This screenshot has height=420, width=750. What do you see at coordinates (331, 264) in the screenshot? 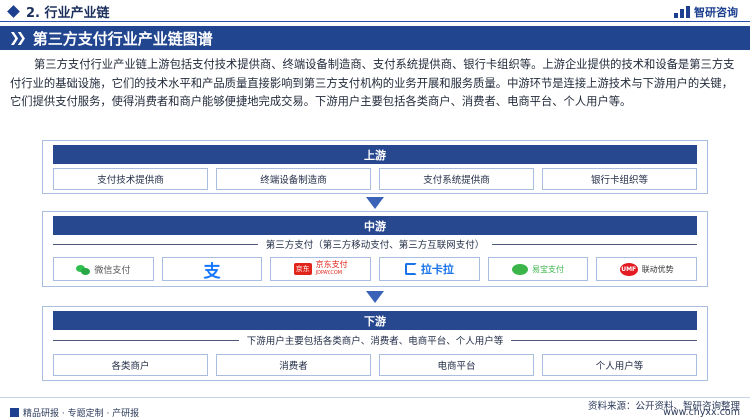
I see `jd-pay-text: 京东支付` at bounding box center [331, 264].